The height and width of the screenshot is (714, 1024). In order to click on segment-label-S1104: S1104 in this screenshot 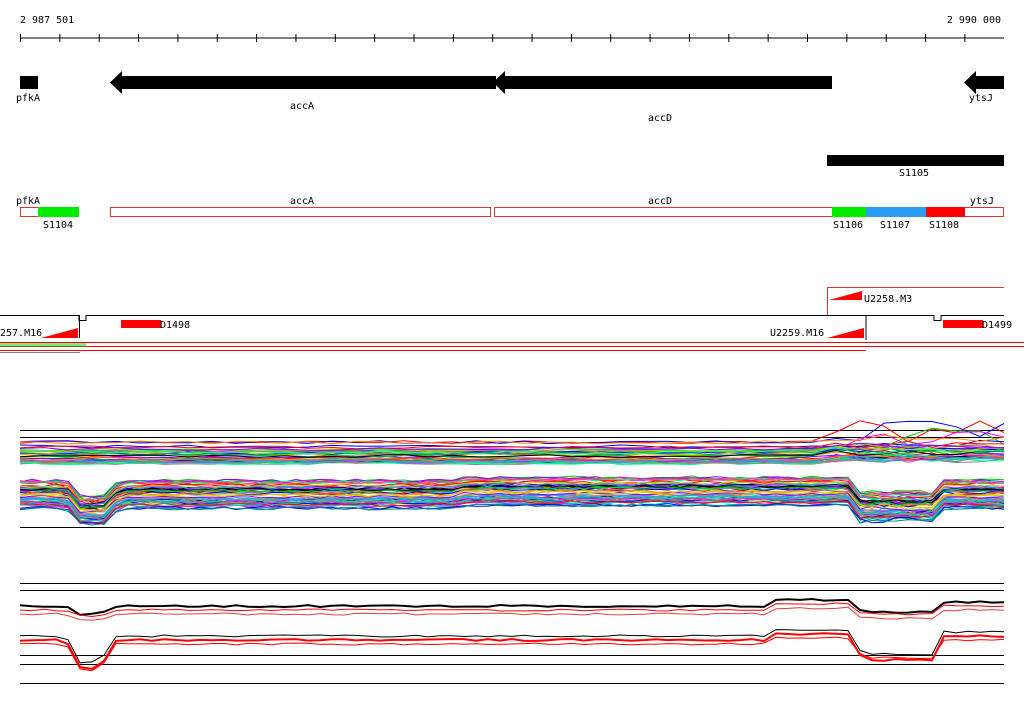, I will do `click(58, 225)`.